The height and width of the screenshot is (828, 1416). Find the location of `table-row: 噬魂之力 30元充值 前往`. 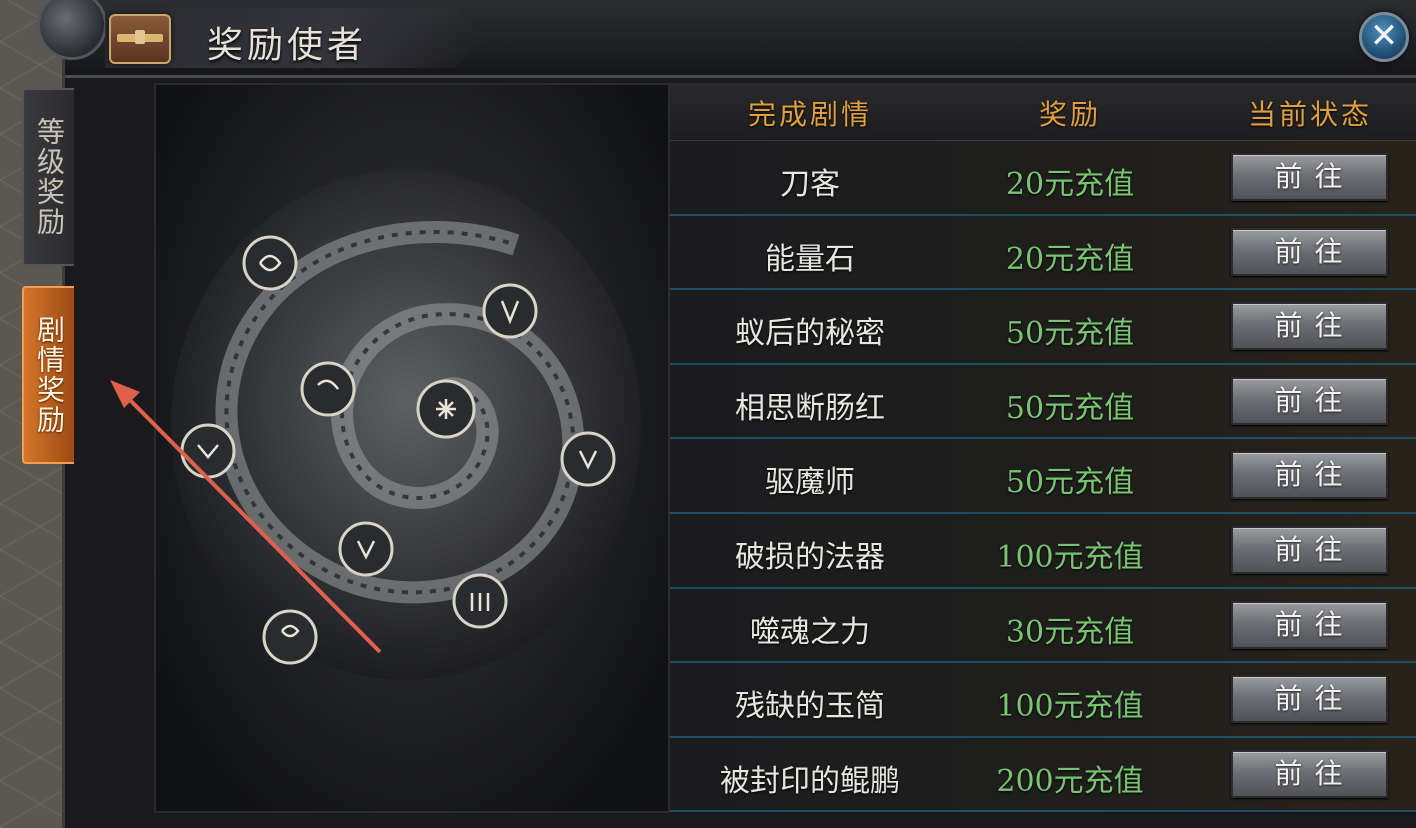

table-row: 噬魂之力 30元充值 前往 is located at coordinates (1043, 626).